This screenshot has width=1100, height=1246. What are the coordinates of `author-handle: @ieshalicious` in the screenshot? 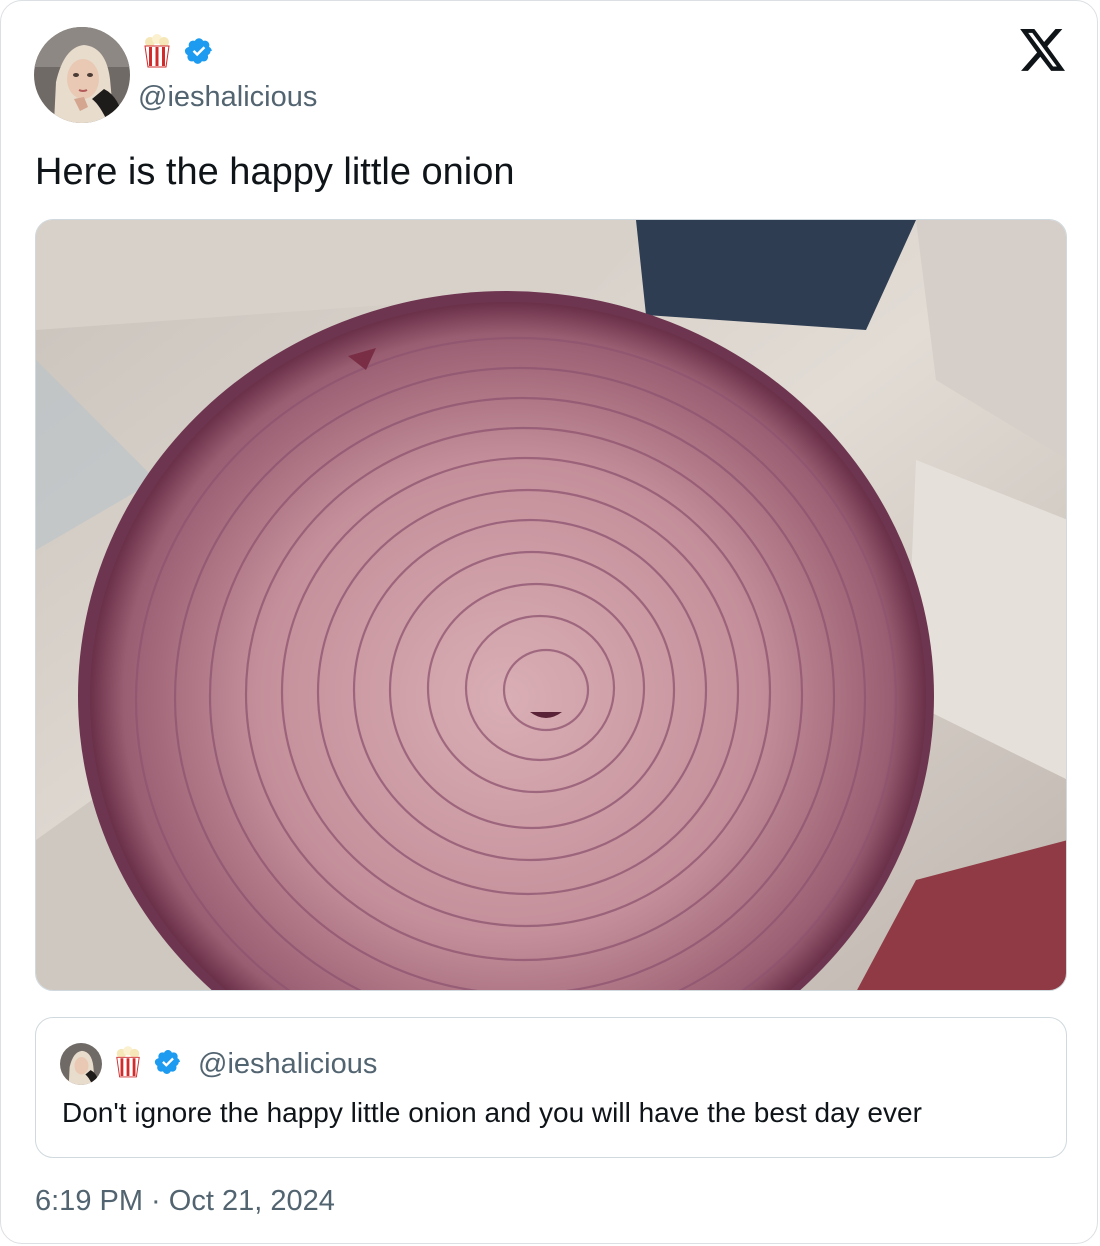 It's located at (227, 97).